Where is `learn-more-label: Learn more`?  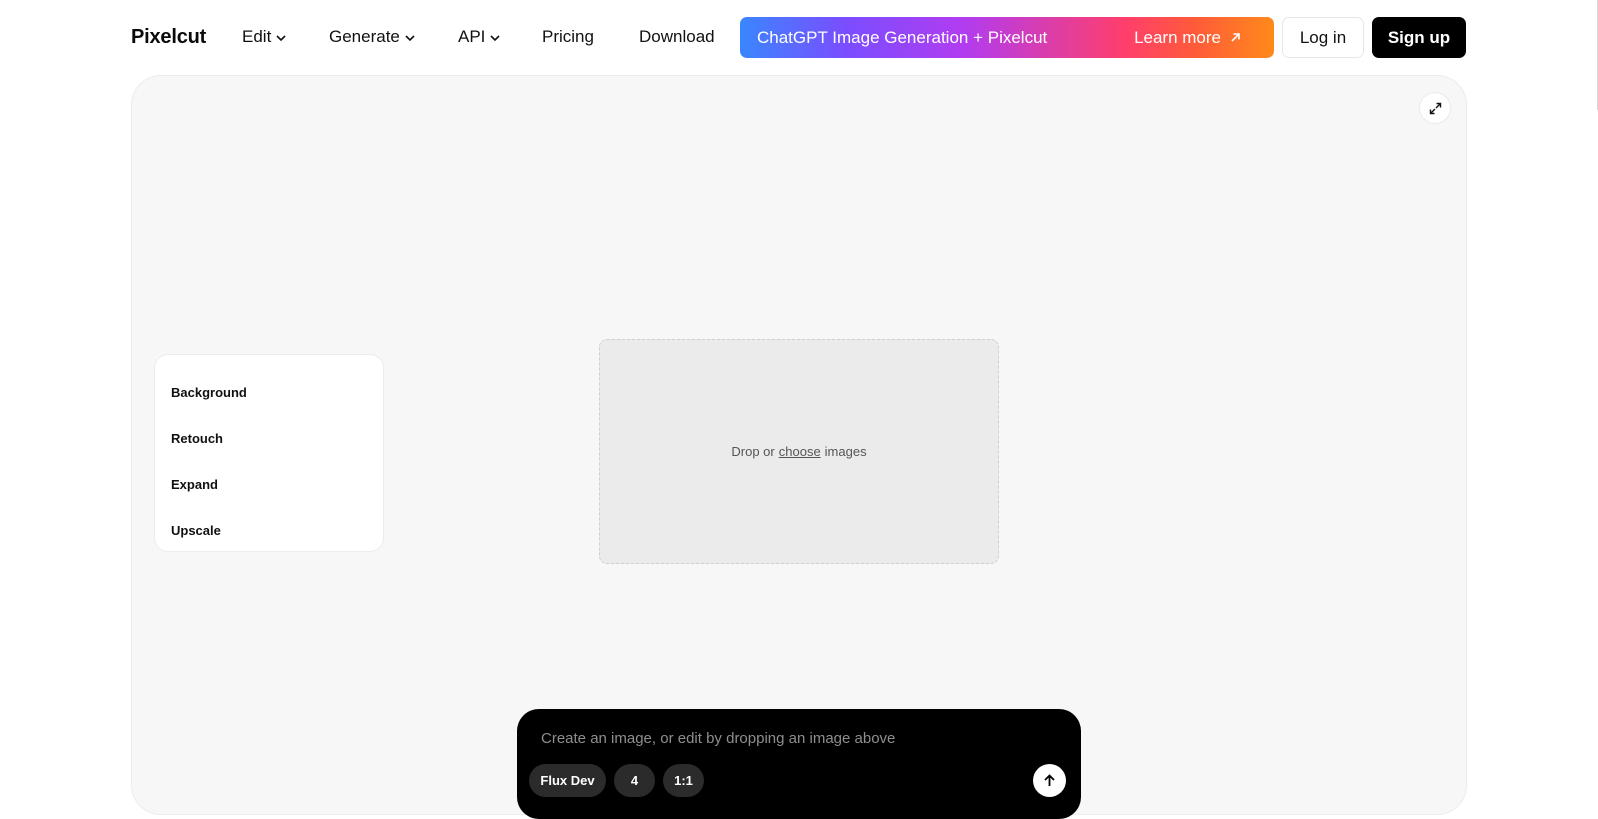
learn-more-label: Learn more is located at coordinates (1177, 37).